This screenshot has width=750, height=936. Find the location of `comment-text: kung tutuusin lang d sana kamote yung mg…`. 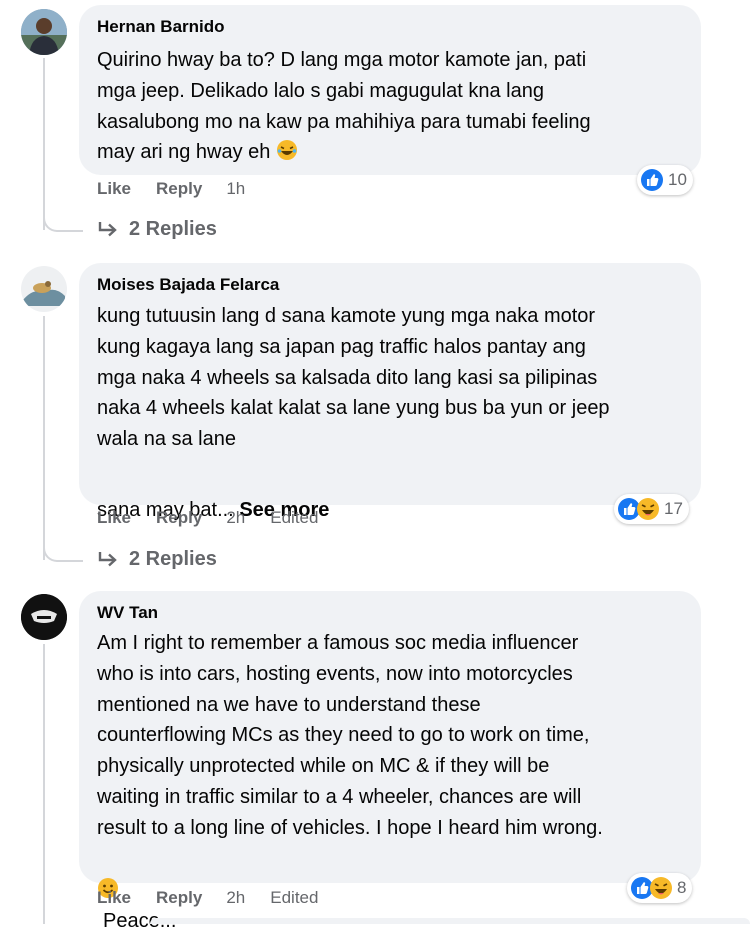

comment-text: kung tutuusin lang d sana kamote yung mg… is located at coordinates (353, 378).